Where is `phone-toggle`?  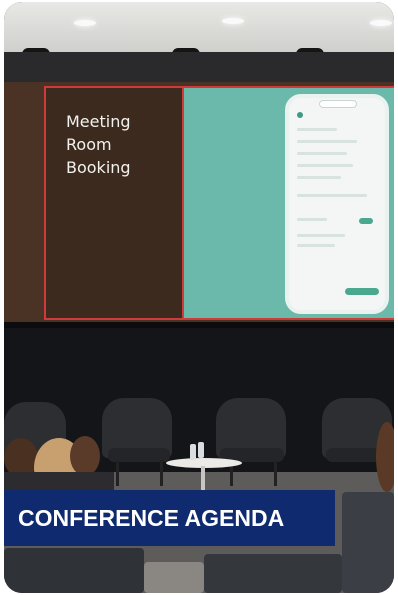 phone-toggle is located at coordinates (366, 221).